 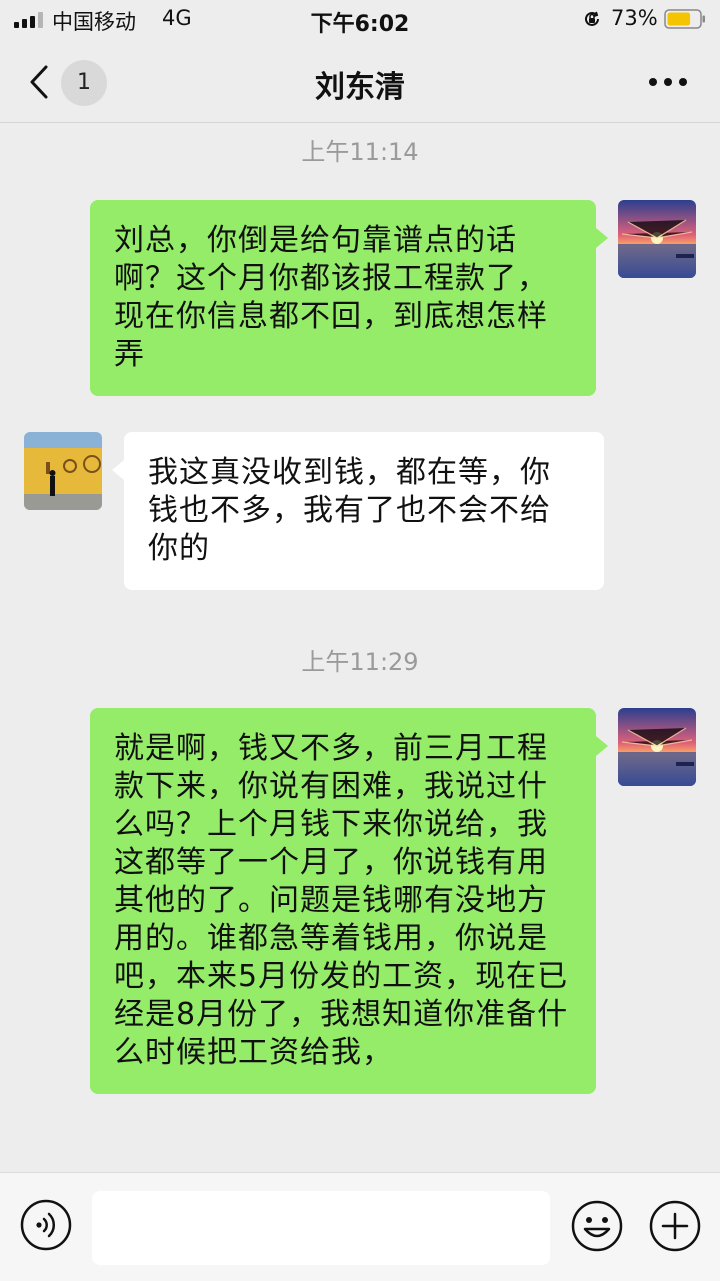 I want to click on contact-avatar, so click(x=63, y=471).